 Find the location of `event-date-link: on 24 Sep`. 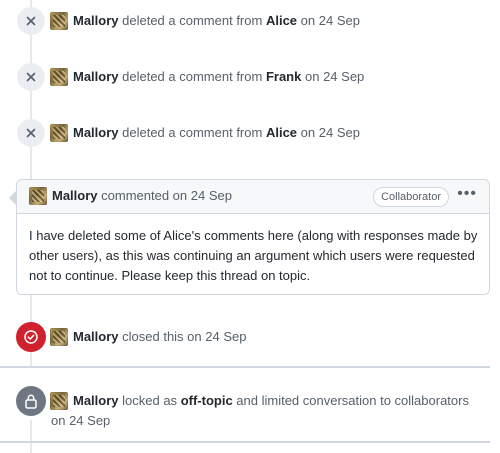

event-date-link: on 24 Sep is located at coordinates (80, 420).